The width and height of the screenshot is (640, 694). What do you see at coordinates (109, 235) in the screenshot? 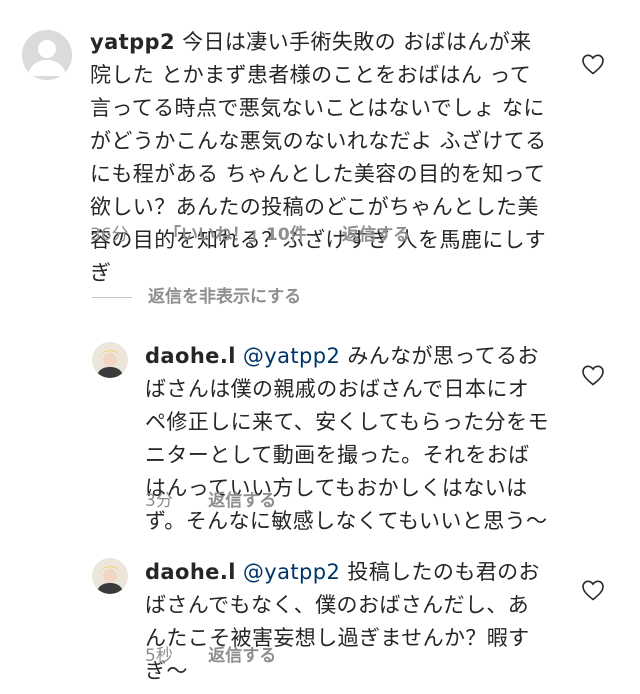
I see `comment-time: 36分` at bounding box center [109, 235].